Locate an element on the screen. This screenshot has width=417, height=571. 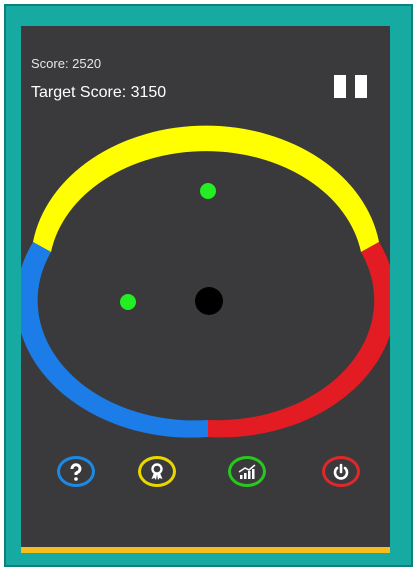
help-button is located at coordinates (76, 471).